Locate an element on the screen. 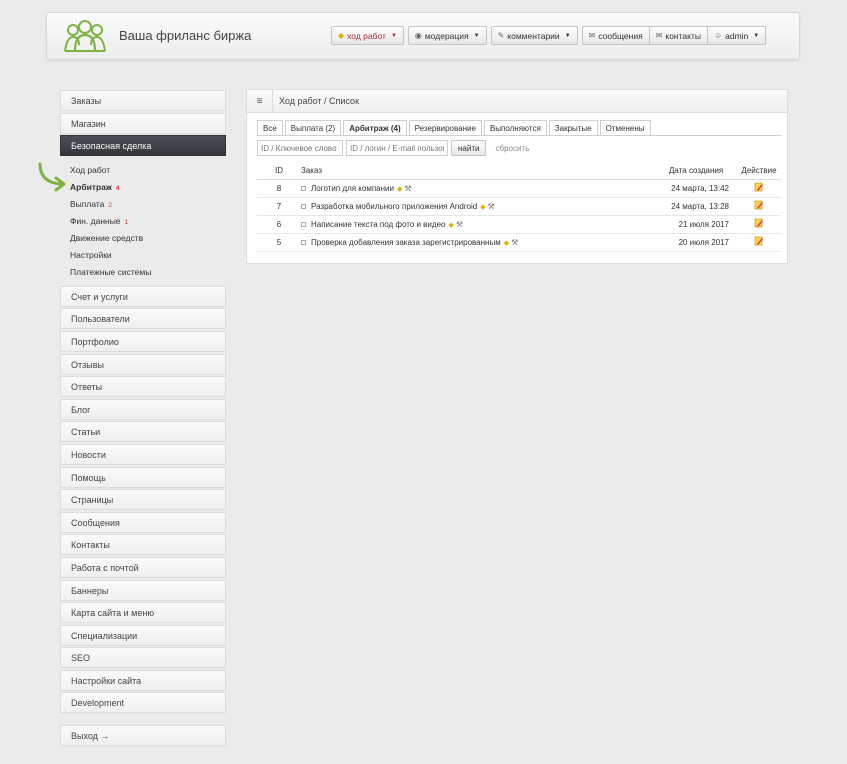 The width and height of the screenshot is (847, 764). sidebar-item: Работа с почтой is located at coordinates (143, 567).